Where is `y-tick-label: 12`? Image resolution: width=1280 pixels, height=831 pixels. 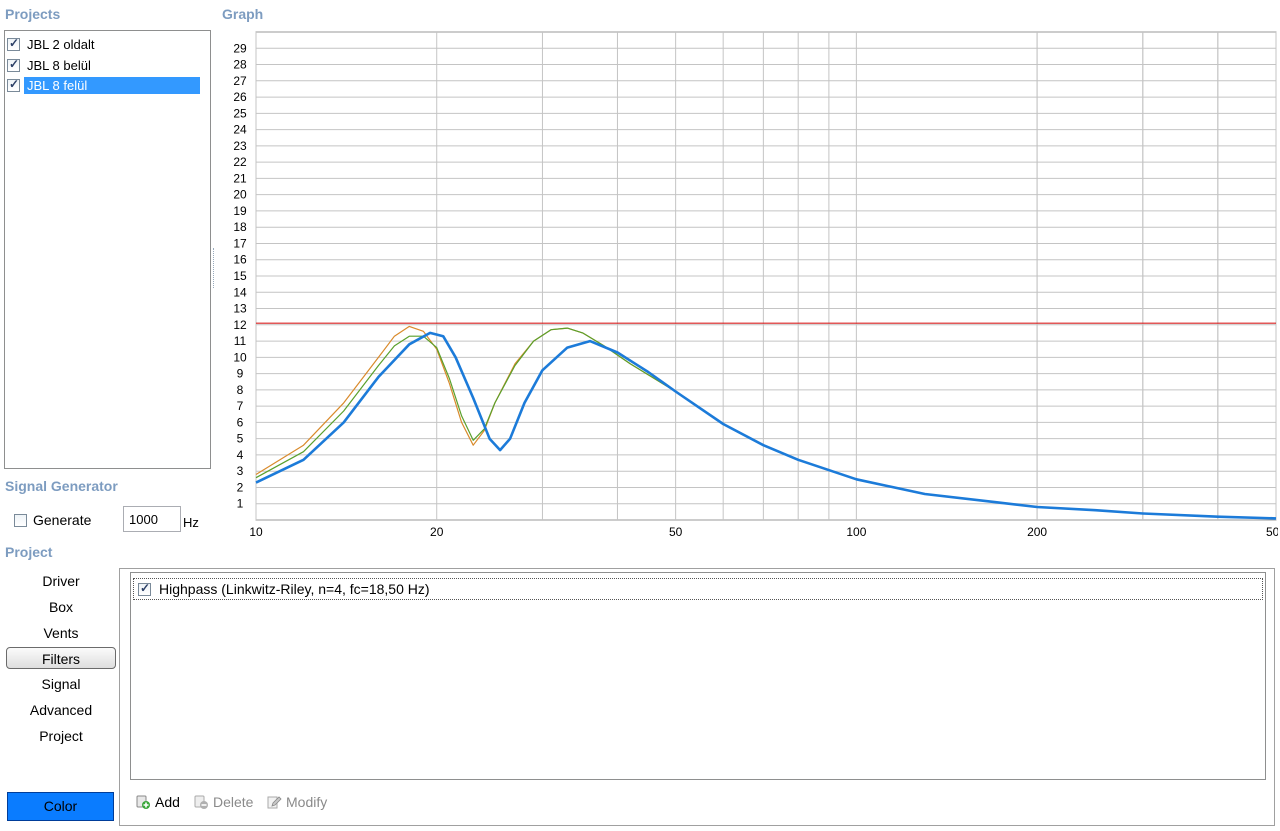 y-tick-label: 12 is located at coordinates (240, 325).